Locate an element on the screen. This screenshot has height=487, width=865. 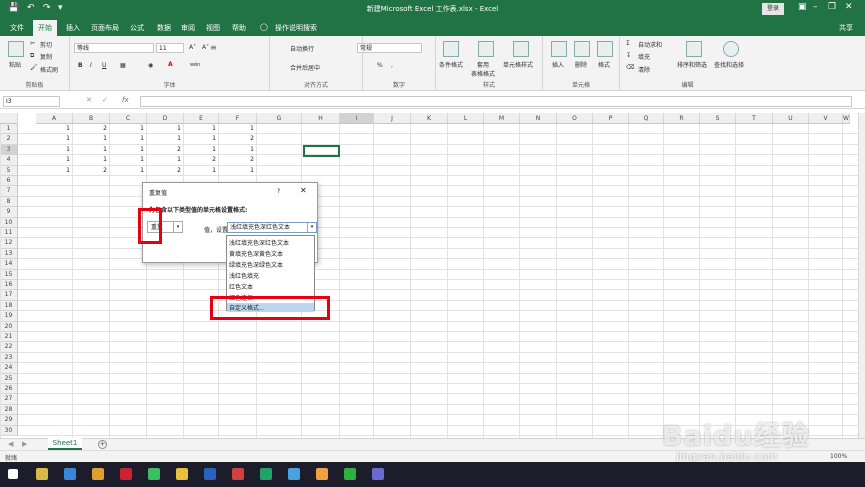
cut-button: 剪切 is located at coordinates (46, 44).